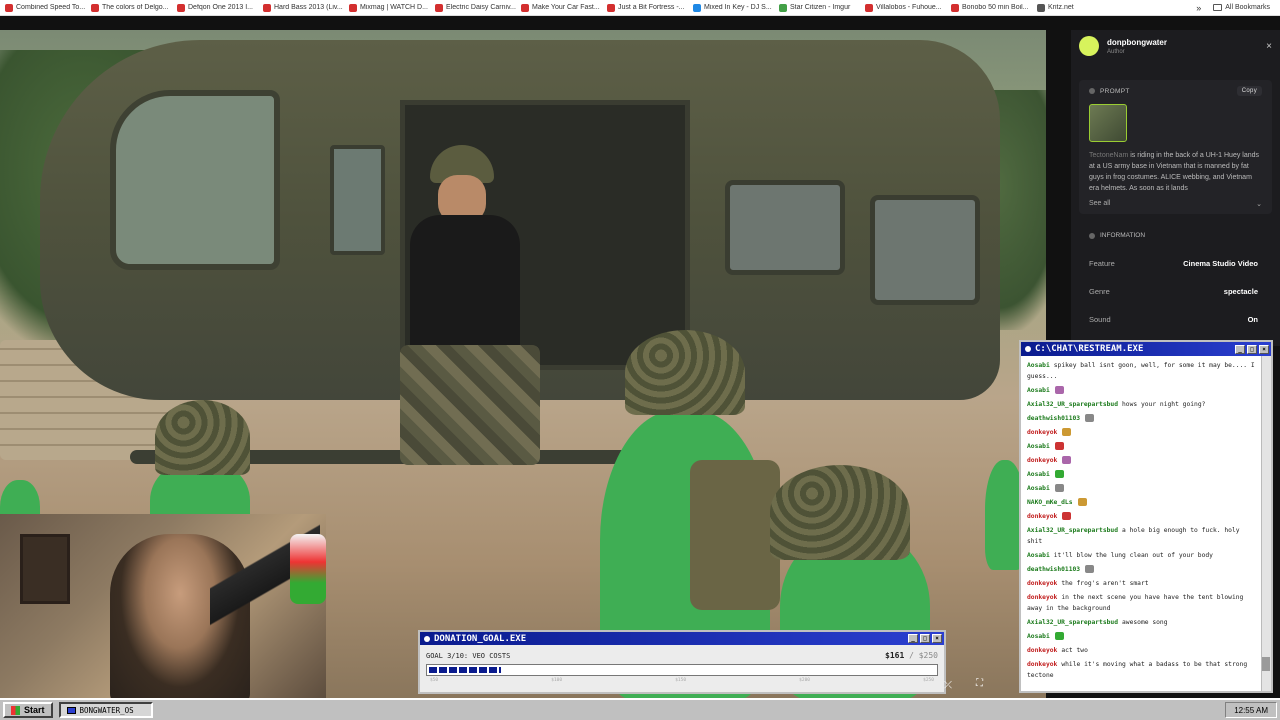 The image size is (1280, 720). What do you see at coordinates (928, 655) in the screenshot?
I see `donation-target: $250` at bounding box center [928, 655].